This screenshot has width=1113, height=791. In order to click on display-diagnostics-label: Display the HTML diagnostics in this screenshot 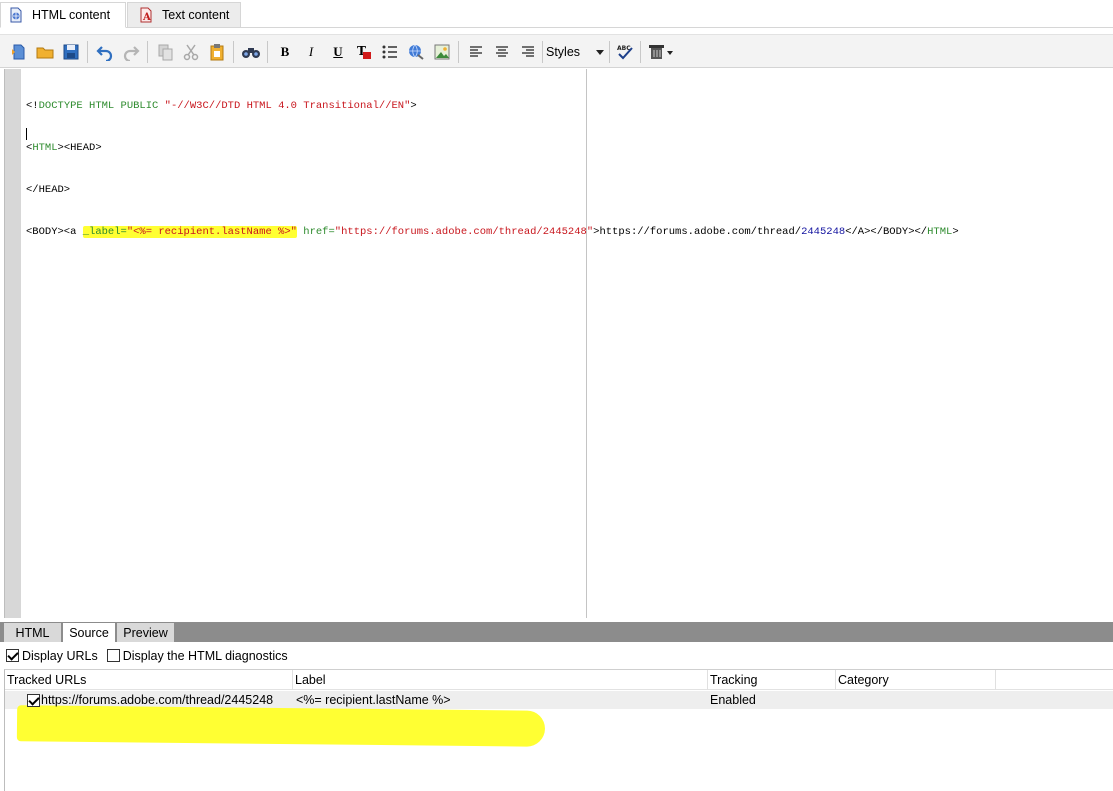, I will do `click(205, 655)`.